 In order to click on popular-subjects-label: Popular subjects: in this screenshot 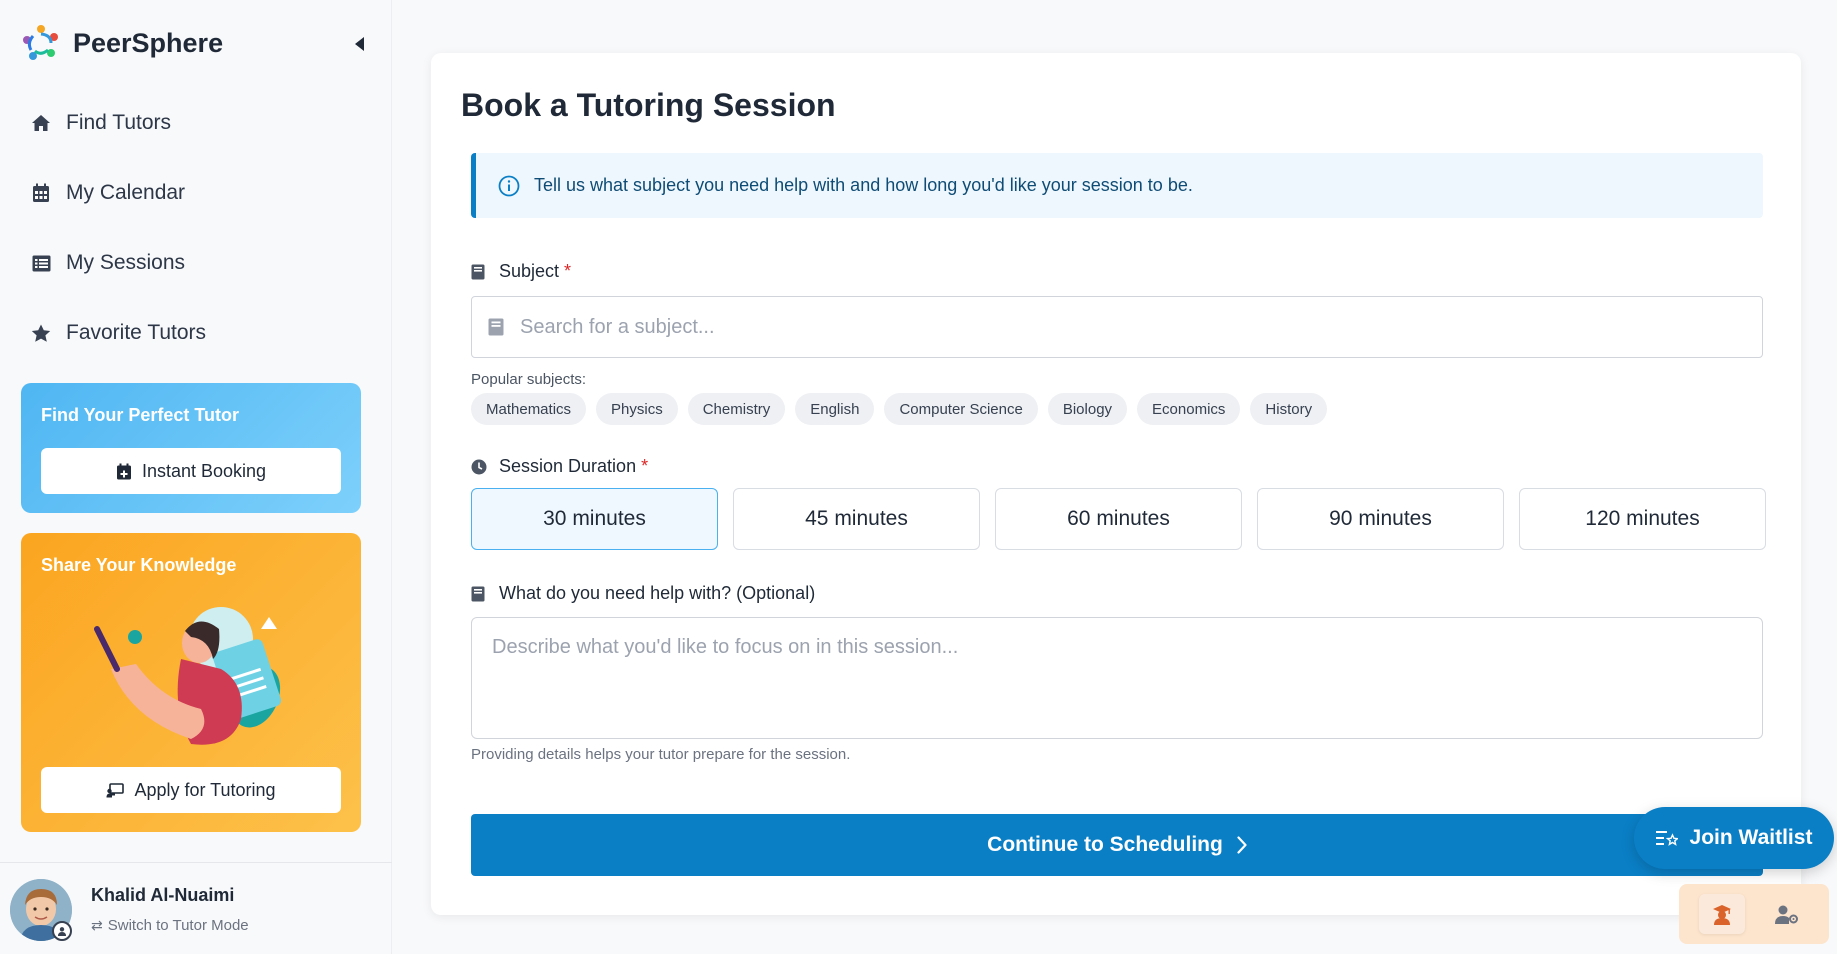, I will do `click(529, 379)`.